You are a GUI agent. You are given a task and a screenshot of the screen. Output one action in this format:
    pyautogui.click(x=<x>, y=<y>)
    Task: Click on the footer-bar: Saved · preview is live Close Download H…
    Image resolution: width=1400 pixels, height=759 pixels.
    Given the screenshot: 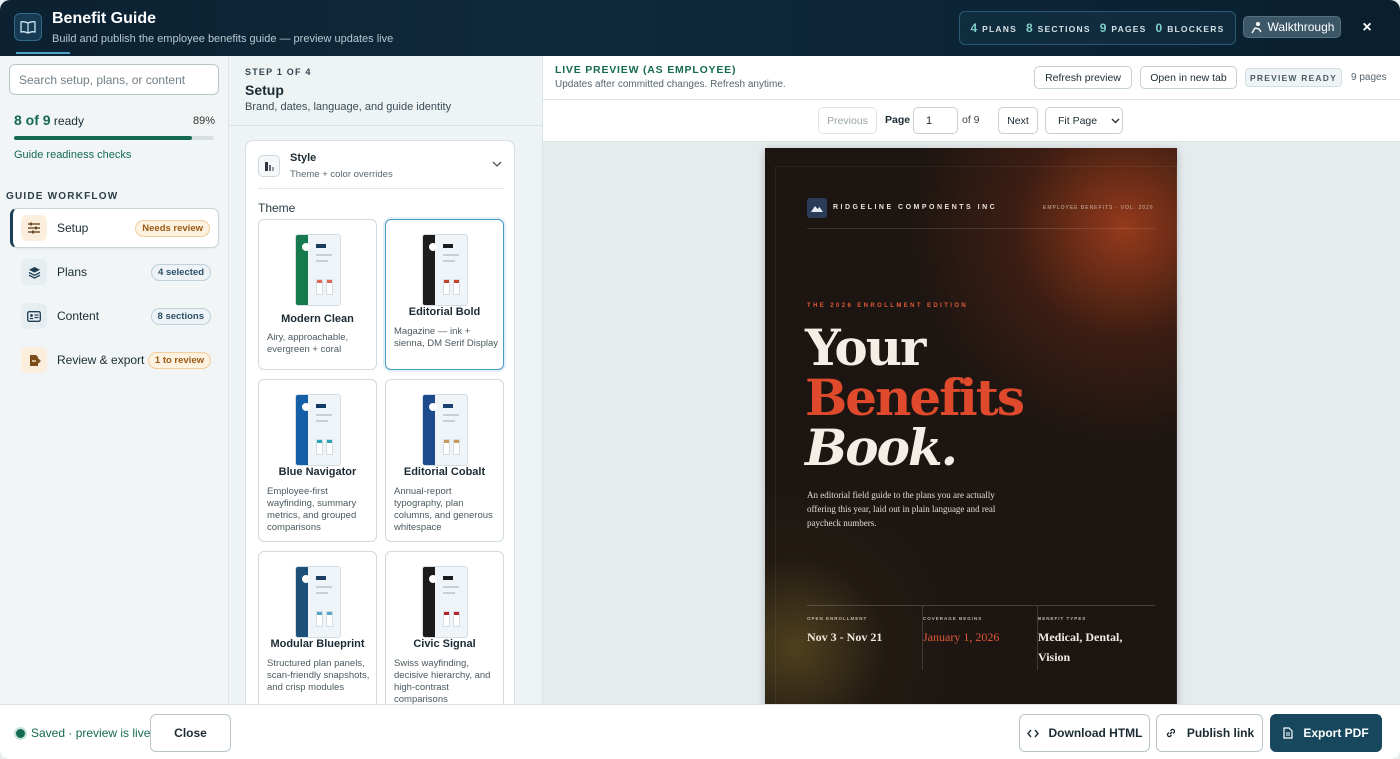 What is the action you would take?
    pyautogui.click(x=700, y=731)
    